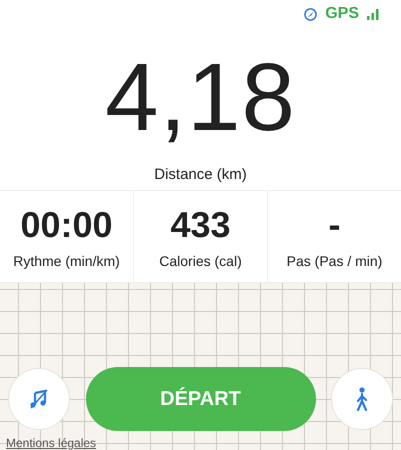 The height and width of the screenshot is (450, 401). I want to click on distance-value: 4,18, so click(200, 98).